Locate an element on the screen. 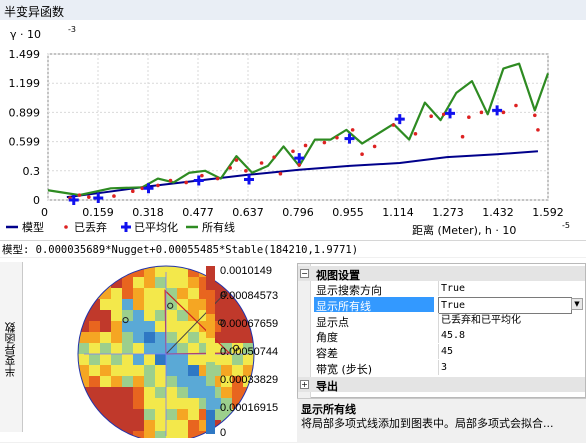  y-axis-exponent: -3 is located at coordinates (72, 29).